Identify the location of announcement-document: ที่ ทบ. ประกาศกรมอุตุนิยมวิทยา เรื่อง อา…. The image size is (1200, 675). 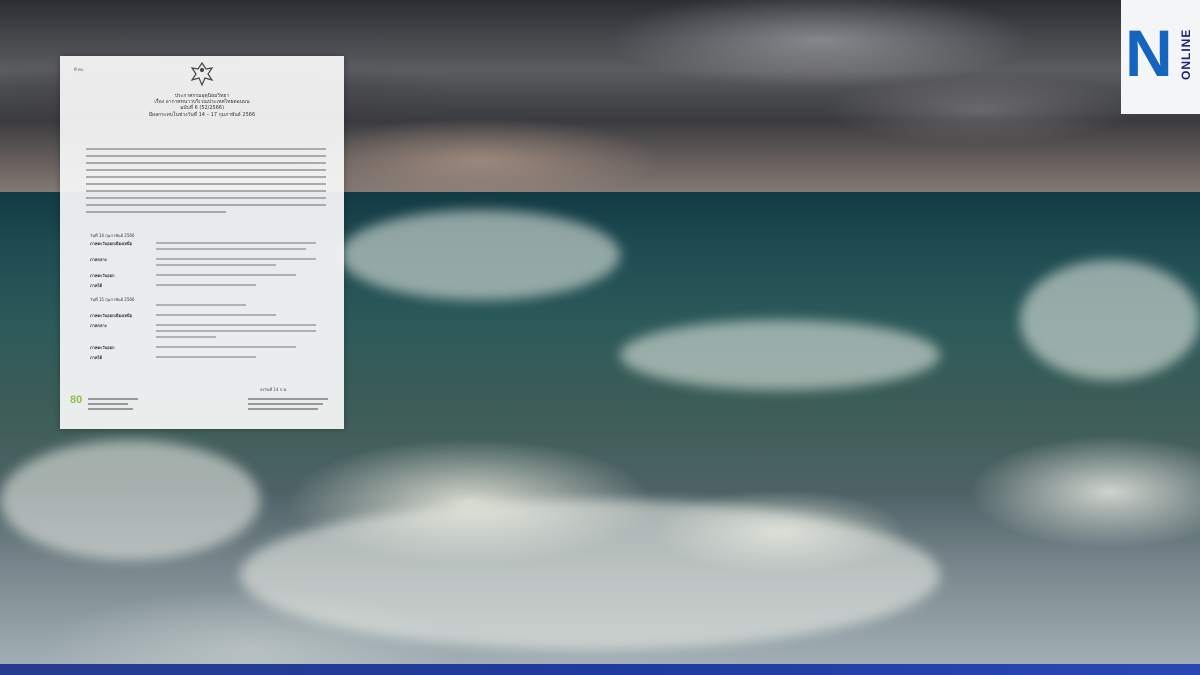
(202, 242).